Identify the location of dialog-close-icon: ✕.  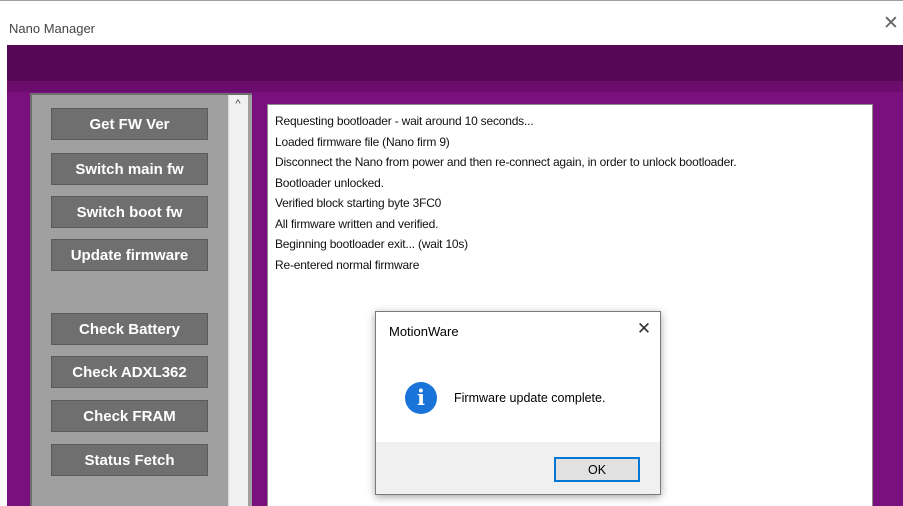
(644, 329).